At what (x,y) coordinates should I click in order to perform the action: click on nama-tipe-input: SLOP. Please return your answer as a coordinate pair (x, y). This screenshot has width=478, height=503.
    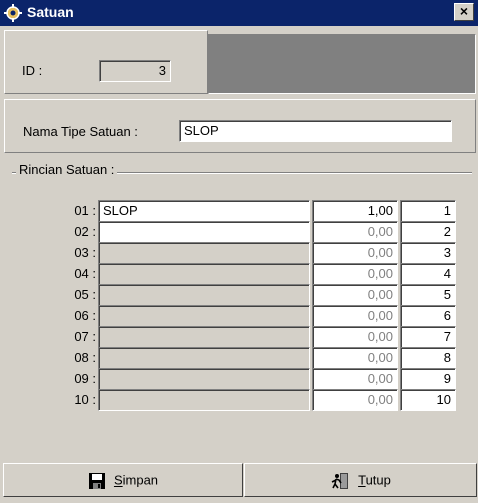
    Looking at the image, I should click on (315, 131).